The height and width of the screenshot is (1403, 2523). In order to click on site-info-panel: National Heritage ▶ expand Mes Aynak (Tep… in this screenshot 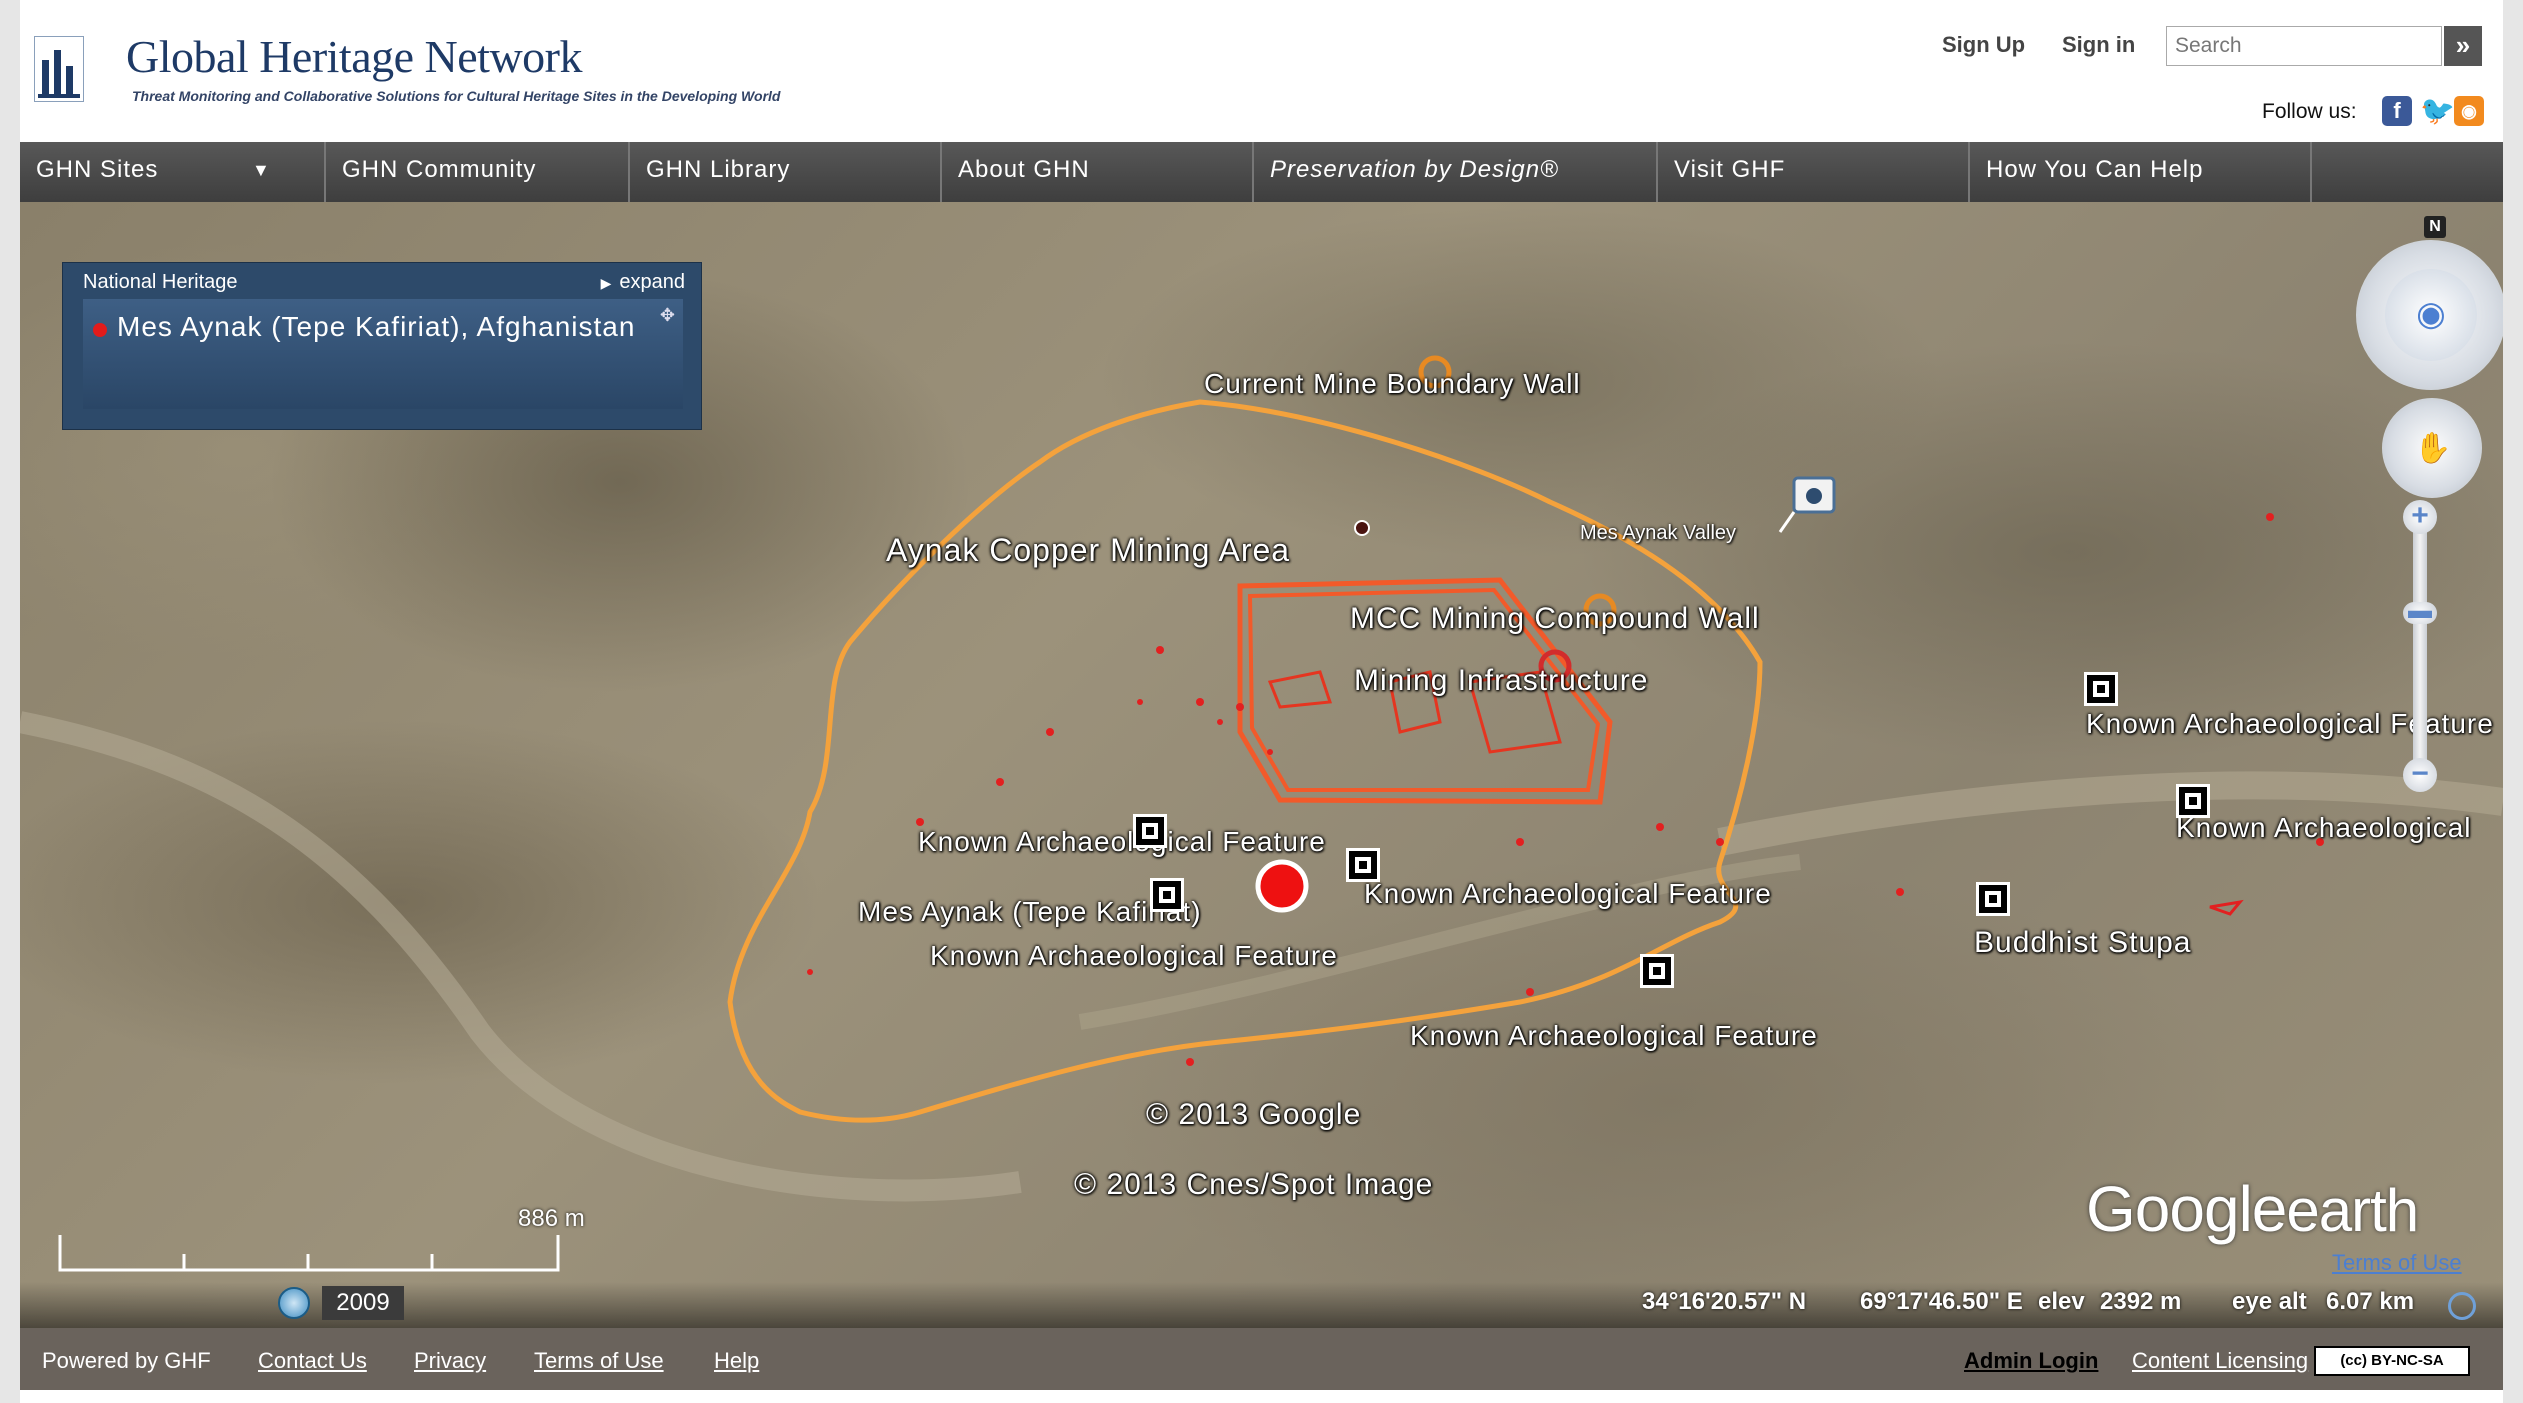, I will do `click(382, 346)`.